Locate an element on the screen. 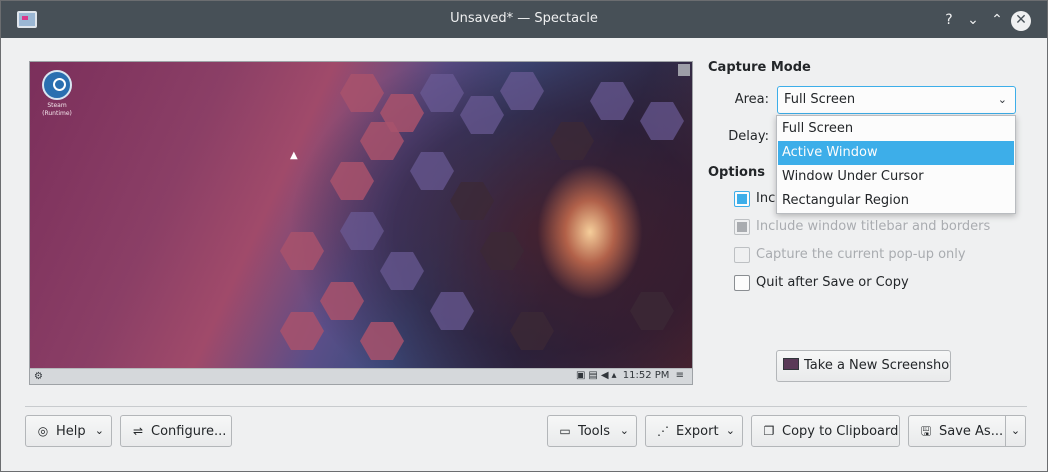 The width and height of the screenshot is (1048, 472). share-icon: ⋰ is located at coordinates (663, 431).